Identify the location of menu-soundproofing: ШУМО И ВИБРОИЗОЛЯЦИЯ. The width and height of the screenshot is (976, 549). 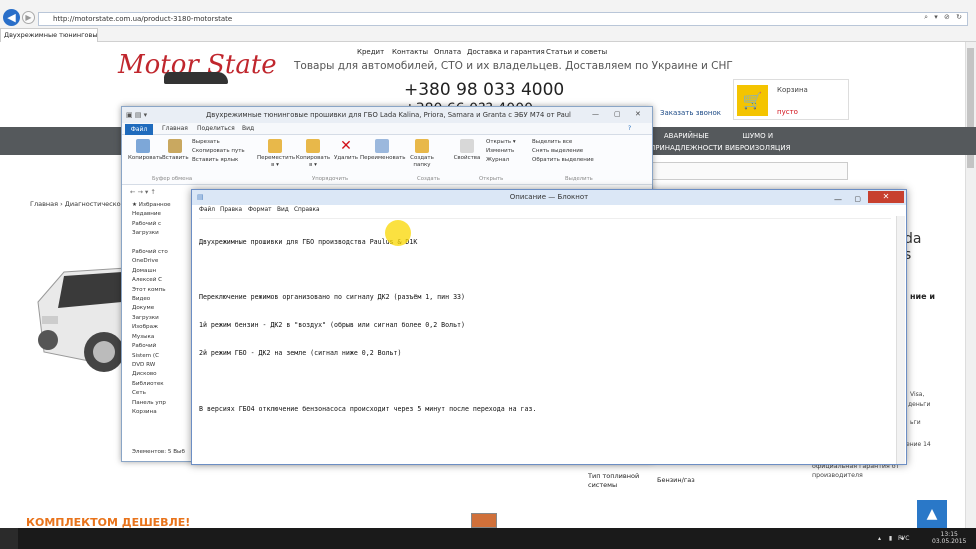
(757, 142).